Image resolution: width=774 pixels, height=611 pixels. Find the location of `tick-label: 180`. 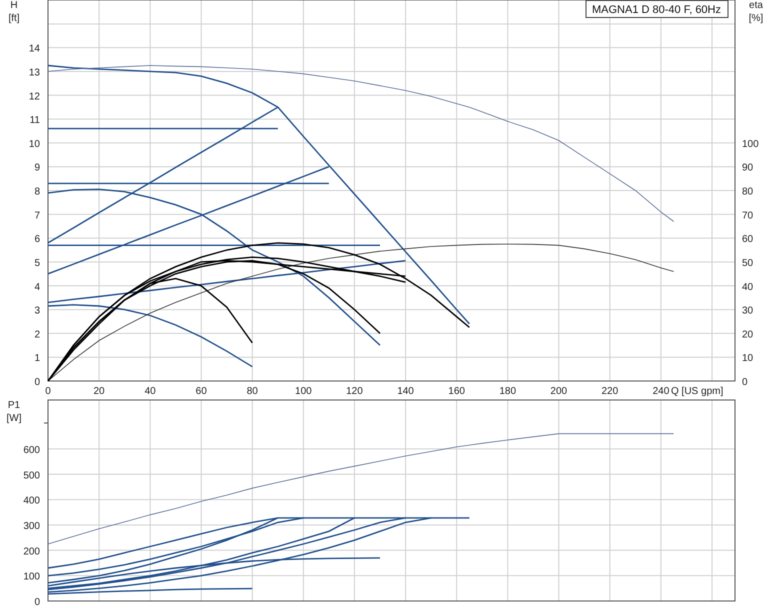

tick-label: 180 is located at coordinates (507, 391).